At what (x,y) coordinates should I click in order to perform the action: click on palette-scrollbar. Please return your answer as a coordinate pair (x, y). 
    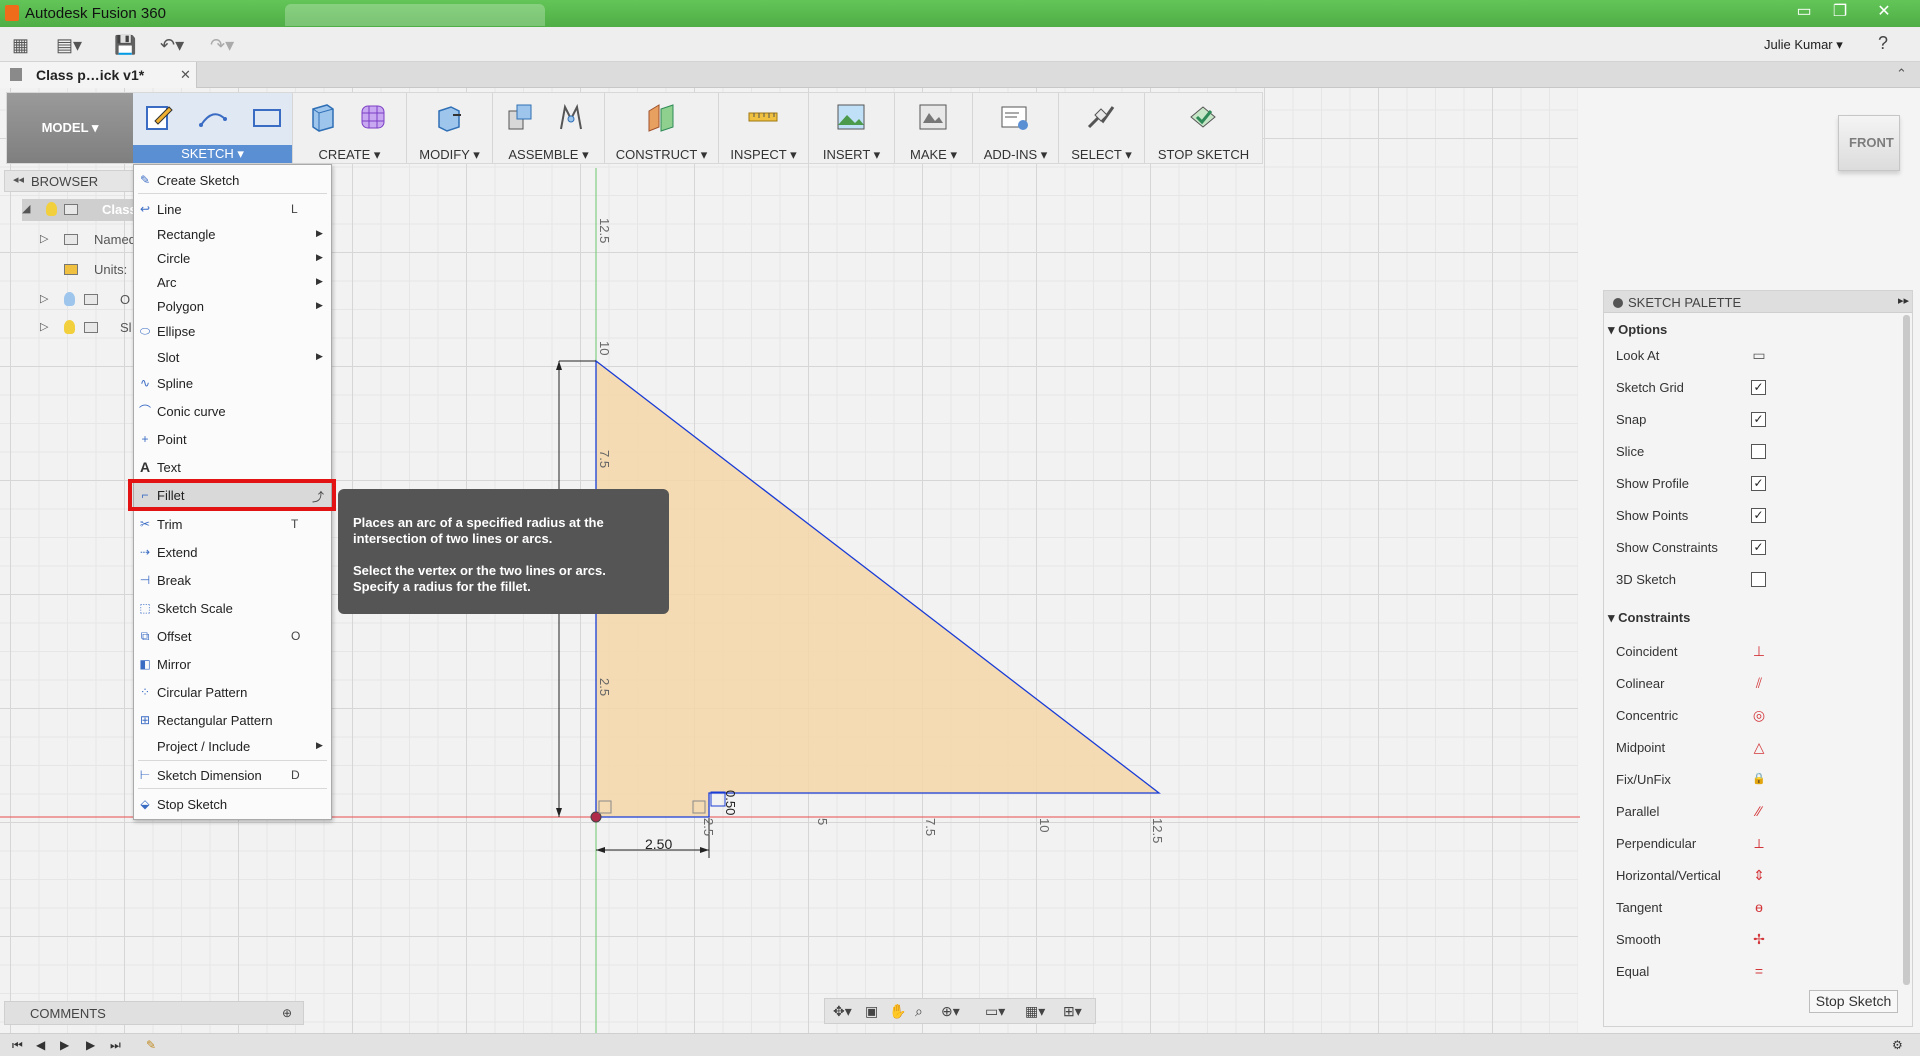
    Looking at the image, I should click on (1906, 650).